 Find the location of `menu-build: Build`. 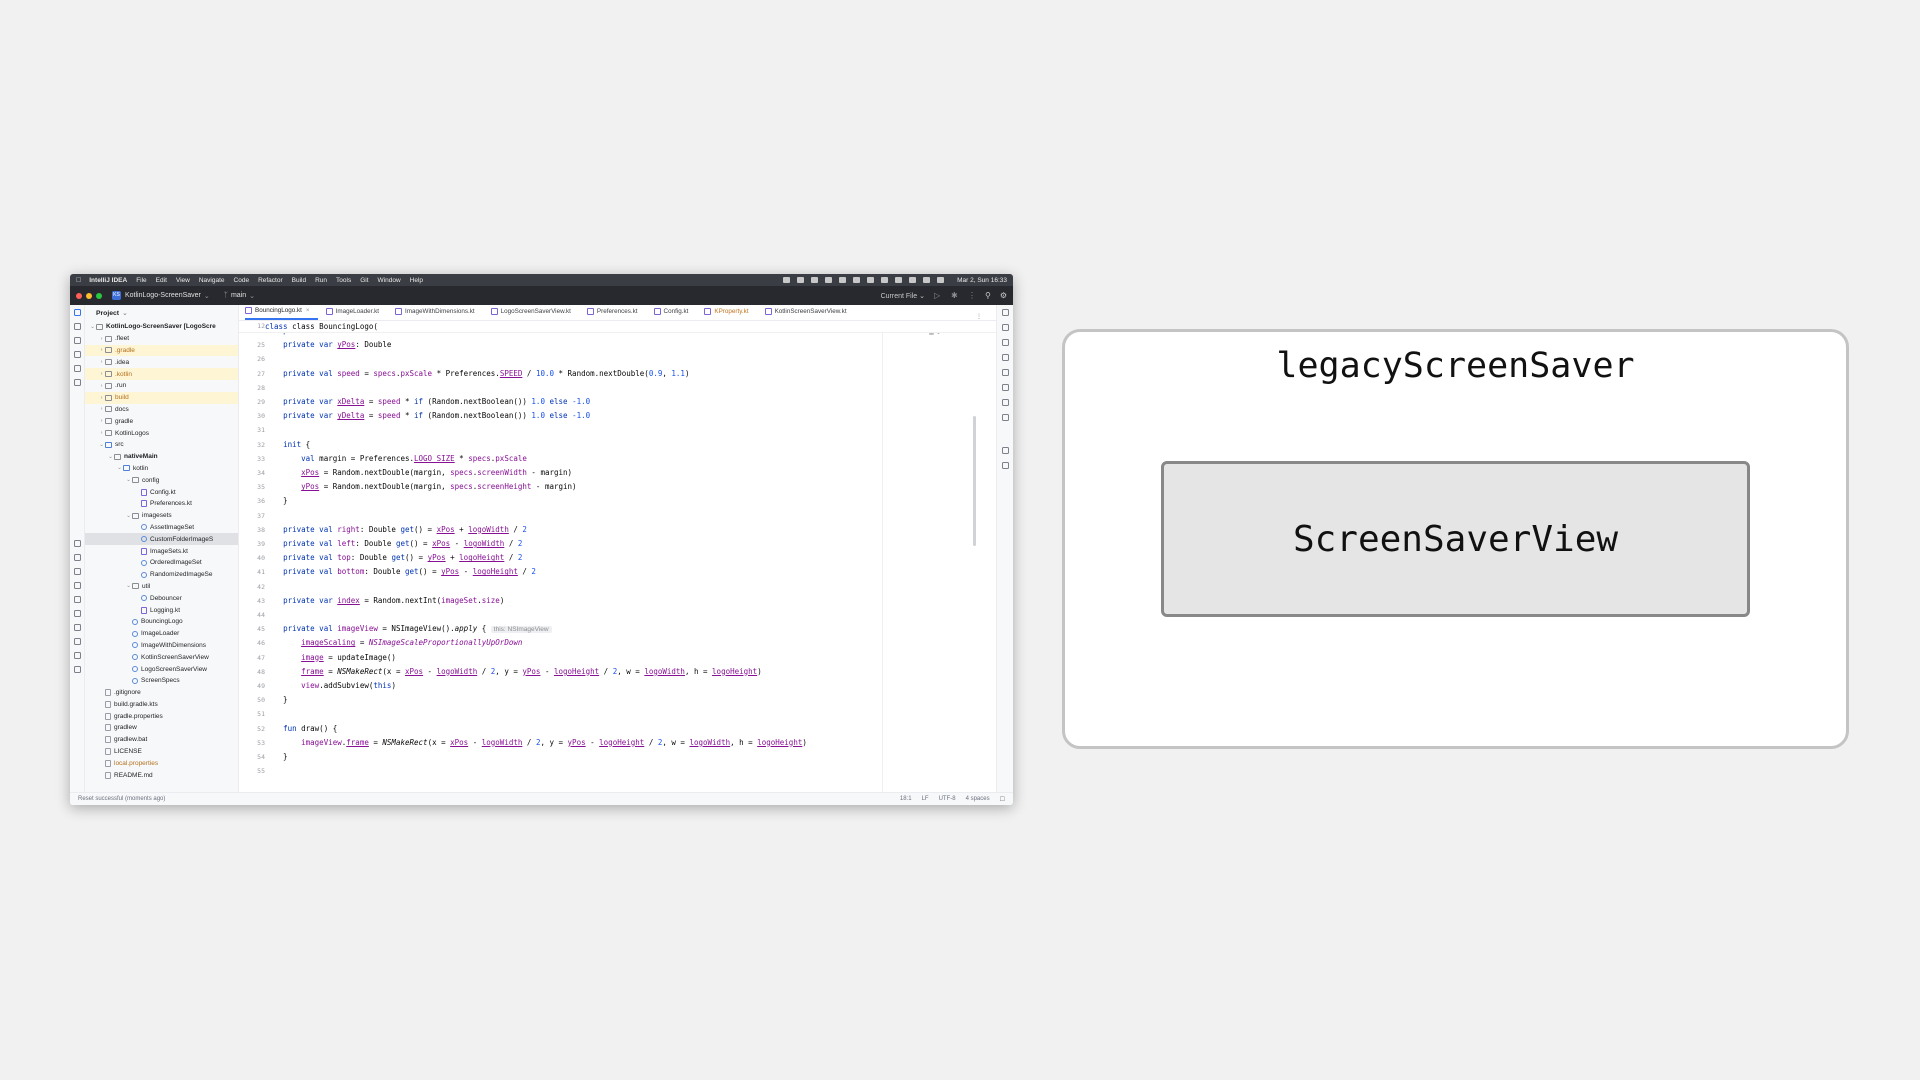

menu-build: Build is located at coordinates (299, 280).